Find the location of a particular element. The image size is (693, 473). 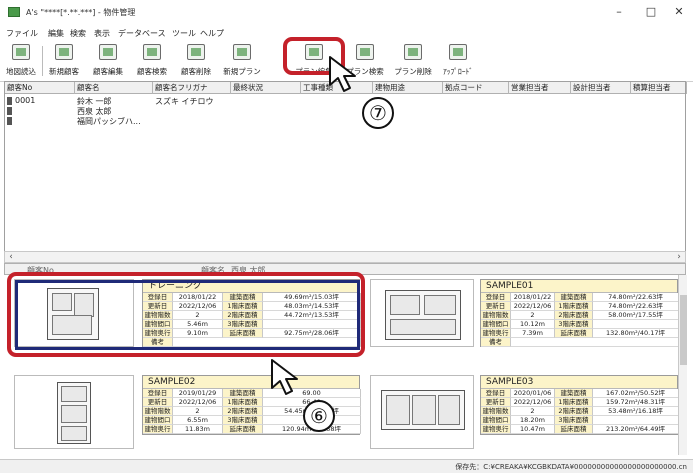

info-value: 18.20m is located at coordinates (533, 420).